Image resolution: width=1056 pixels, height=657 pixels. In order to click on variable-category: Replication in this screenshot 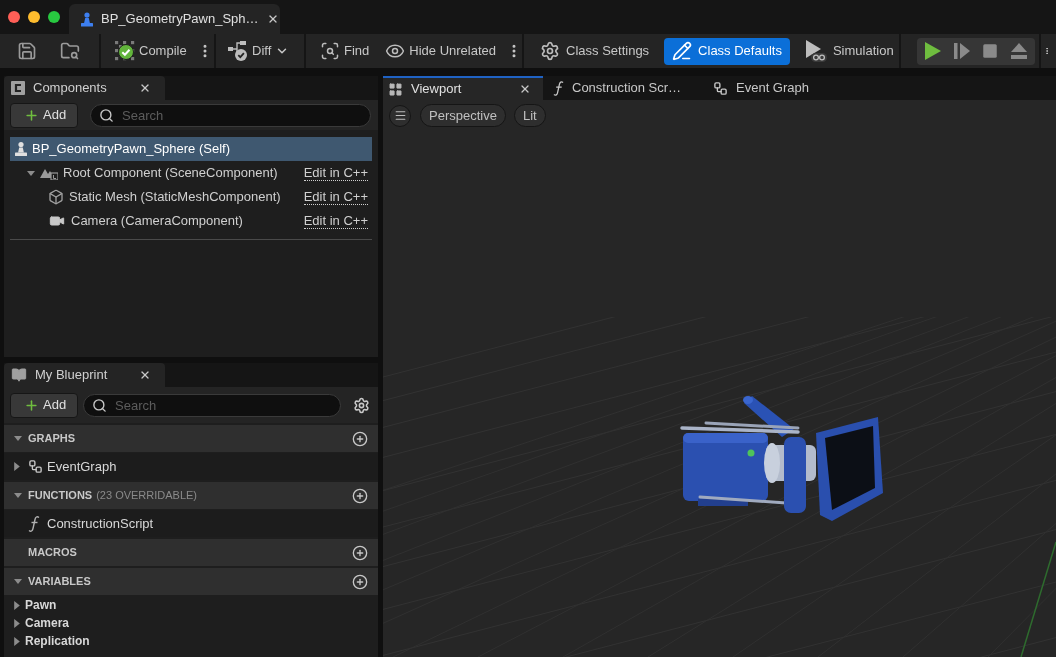, I will do `click(191, 641)`.